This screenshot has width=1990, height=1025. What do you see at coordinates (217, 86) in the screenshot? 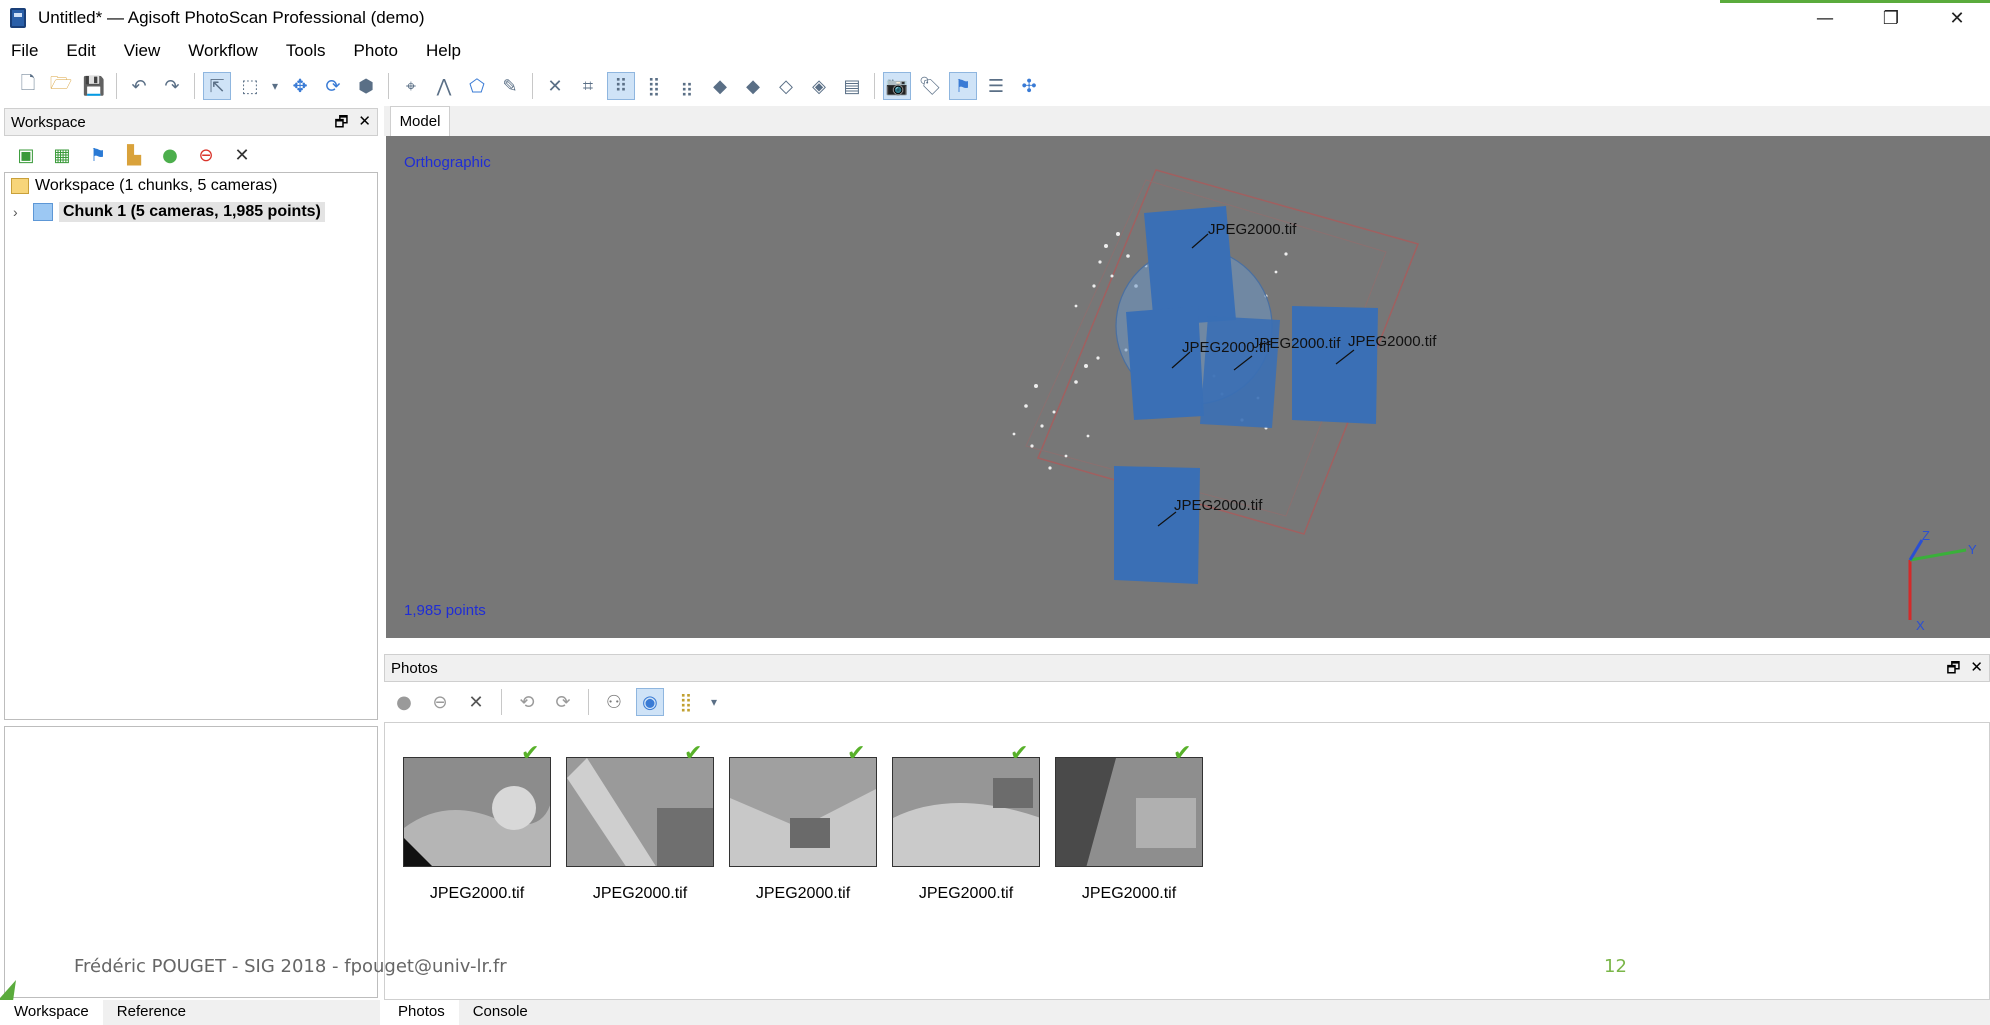
I see `select-icon: ⇱` at bounding box center [217, 86].